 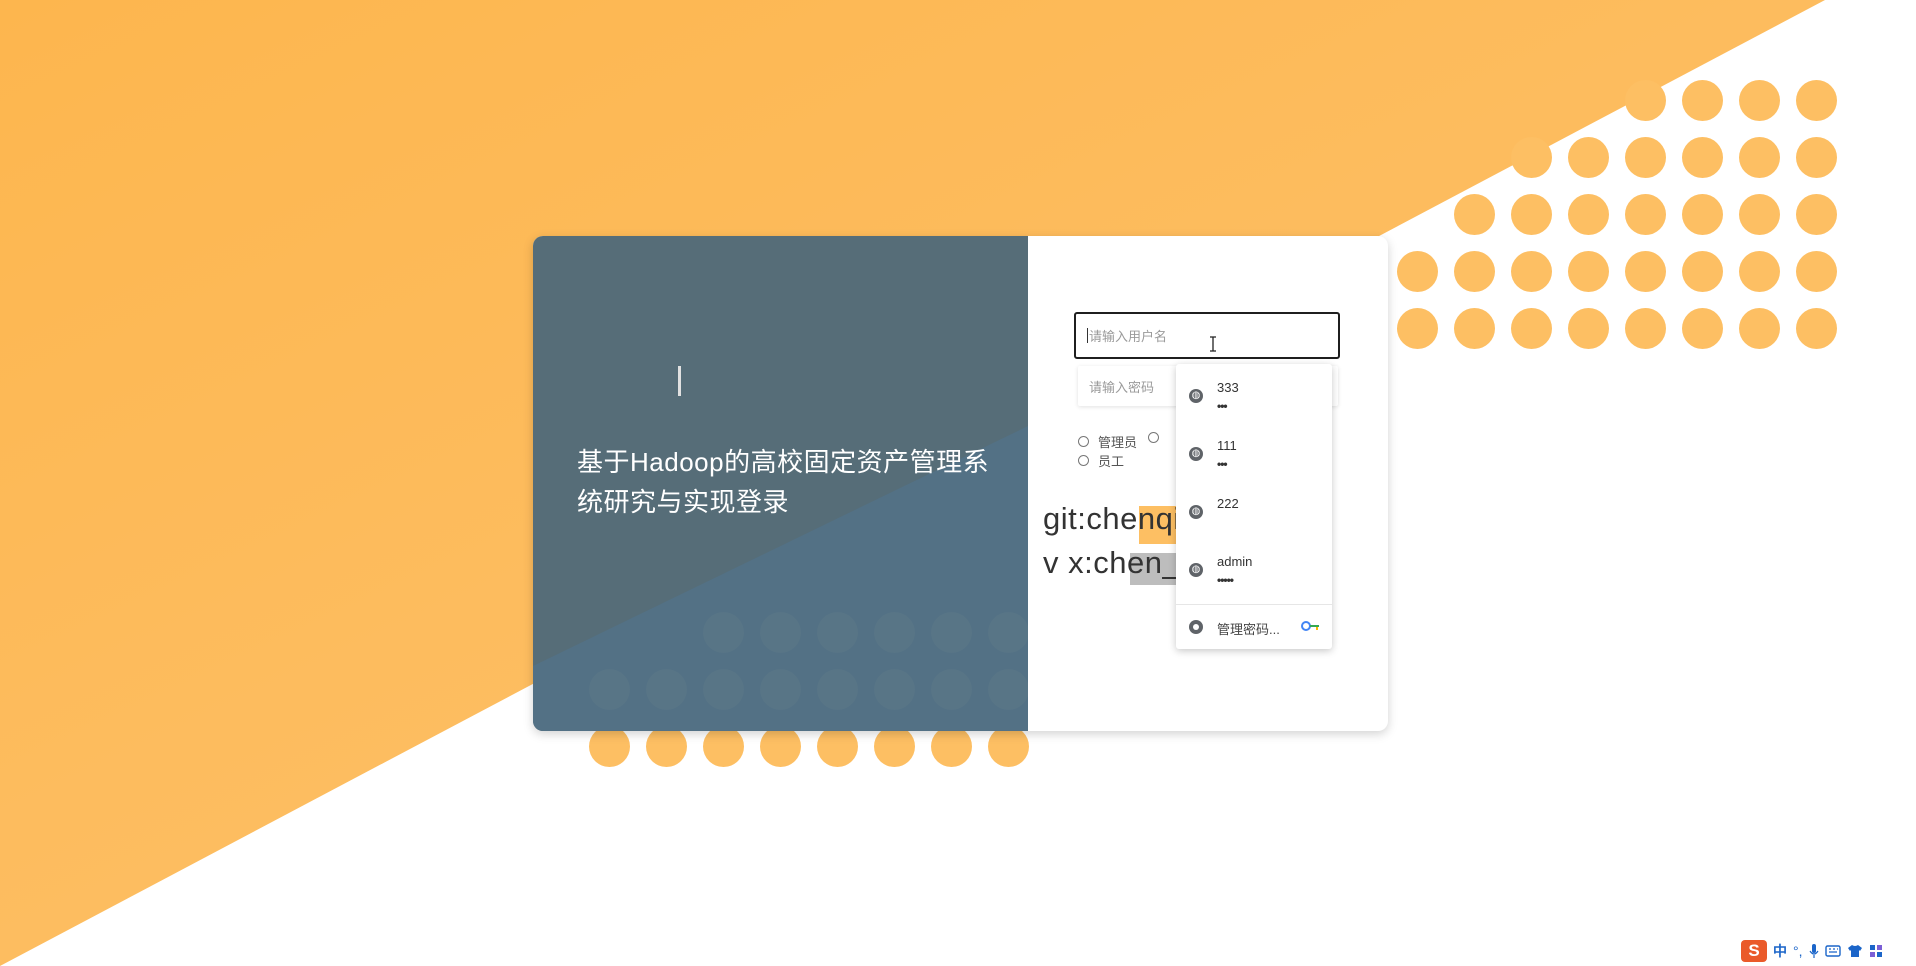 What do you see at coordinates (1128, 336) in the screenshot?
I see `username-placeholder: 请输入用户名` at bounding box center [1128, 336].